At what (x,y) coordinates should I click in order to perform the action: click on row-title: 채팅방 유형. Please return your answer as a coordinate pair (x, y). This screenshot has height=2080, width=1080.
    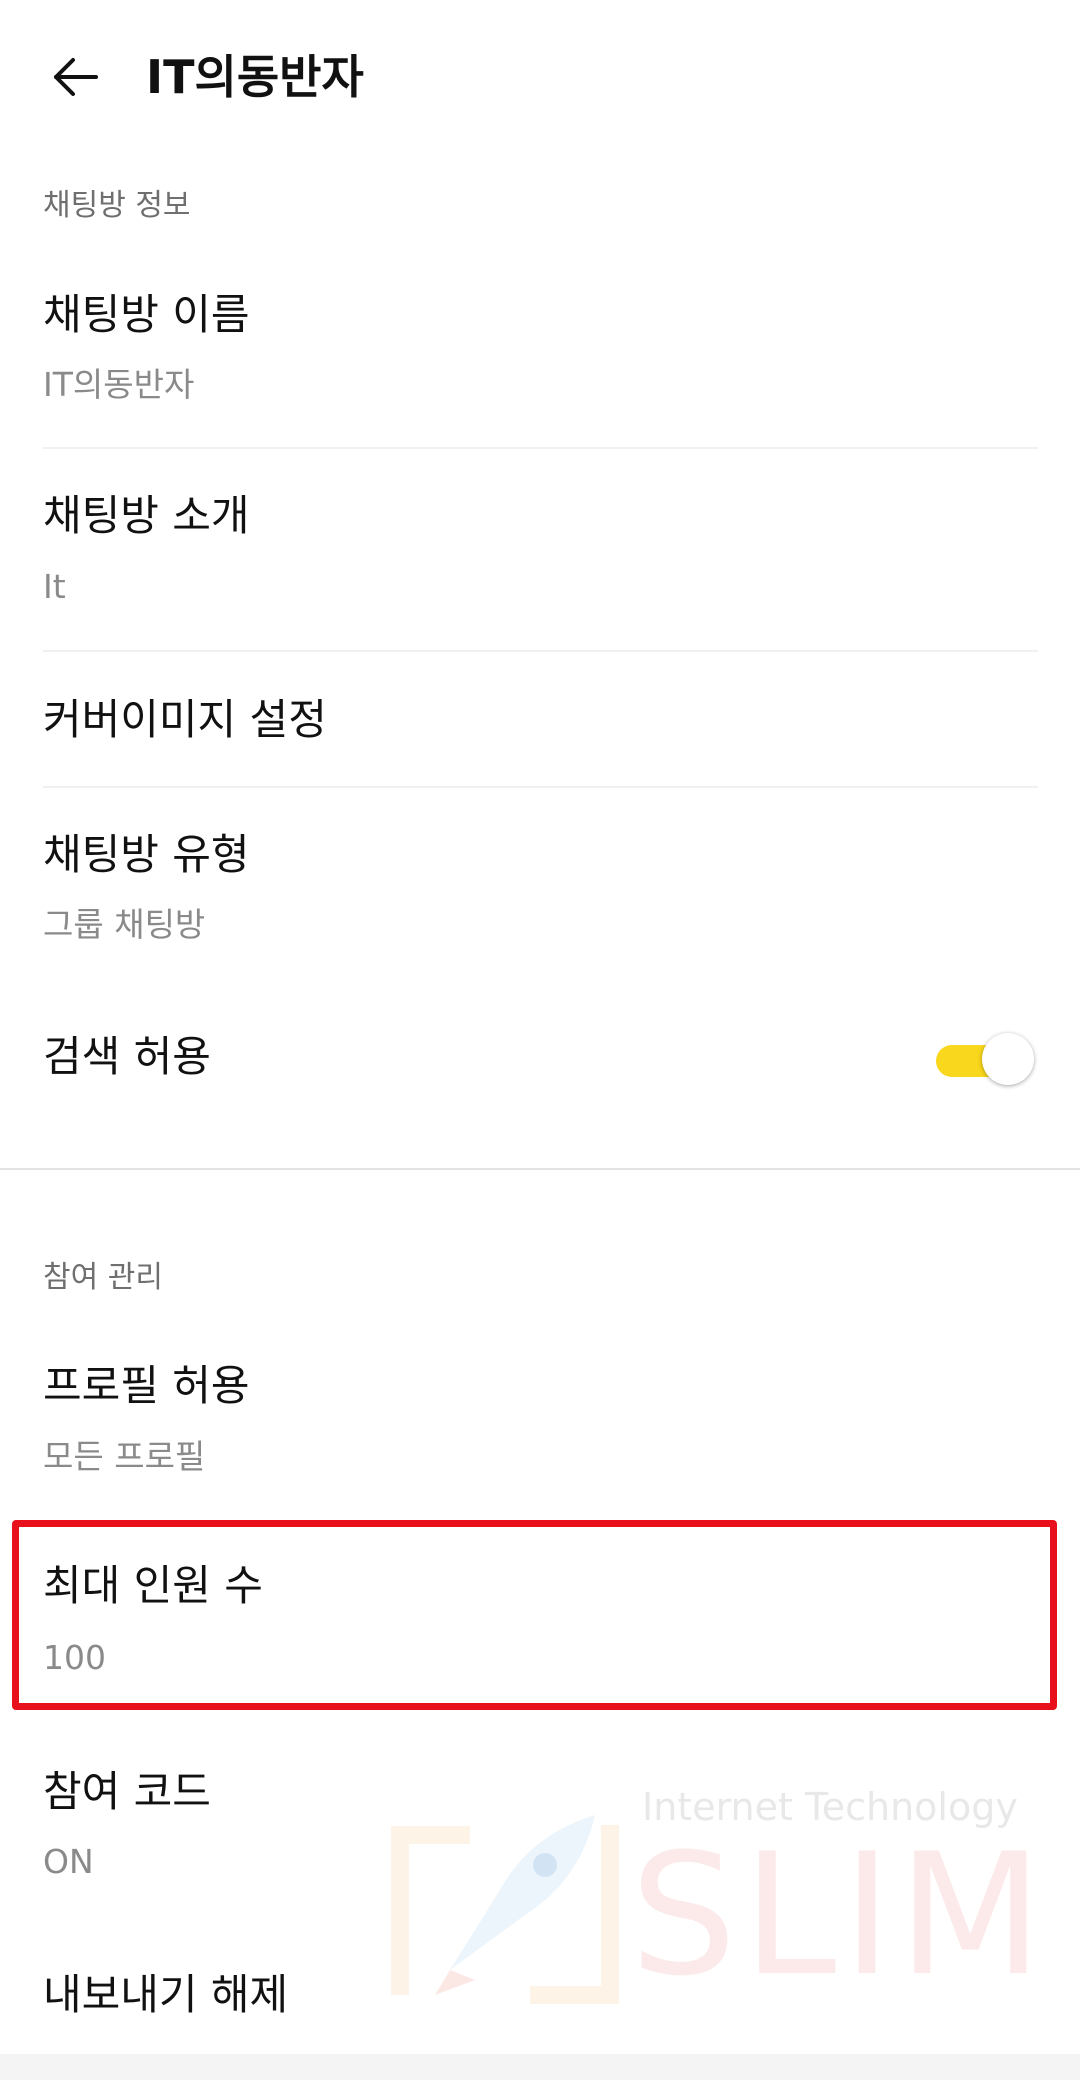
    Looking at the image, I should click on (146, 854).